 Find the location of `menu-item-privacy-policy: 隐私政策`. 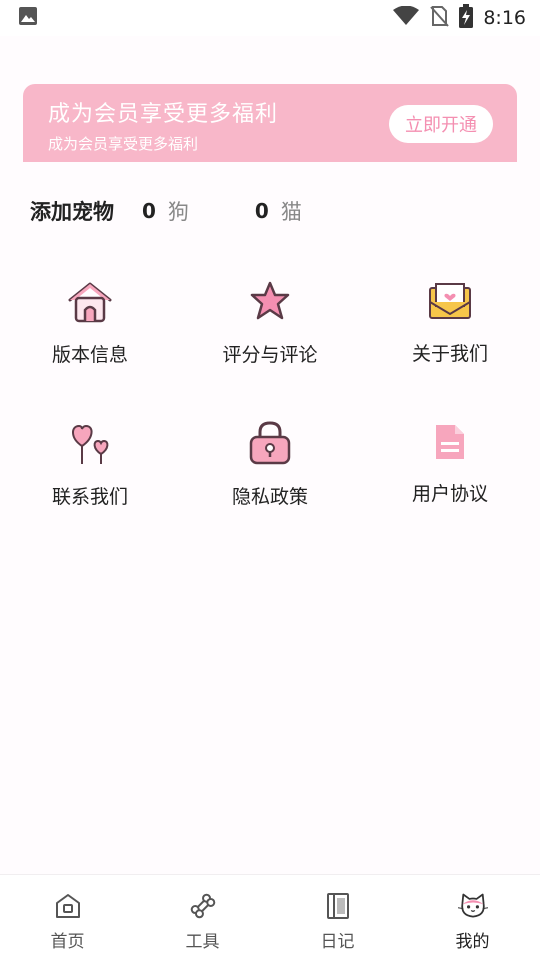

menu-item-privacy-policy: 隐私政策 is located at coordinates (270, 464).